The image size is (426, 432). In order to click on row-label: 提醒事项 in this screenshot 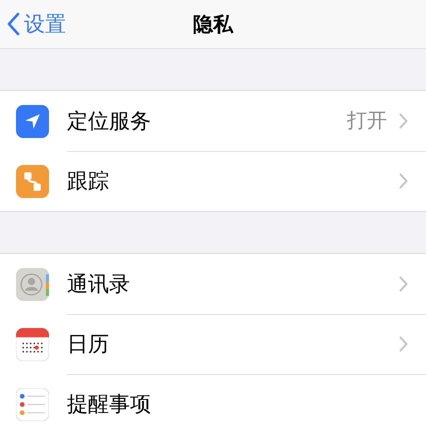, I will do `click(109, 404)`.